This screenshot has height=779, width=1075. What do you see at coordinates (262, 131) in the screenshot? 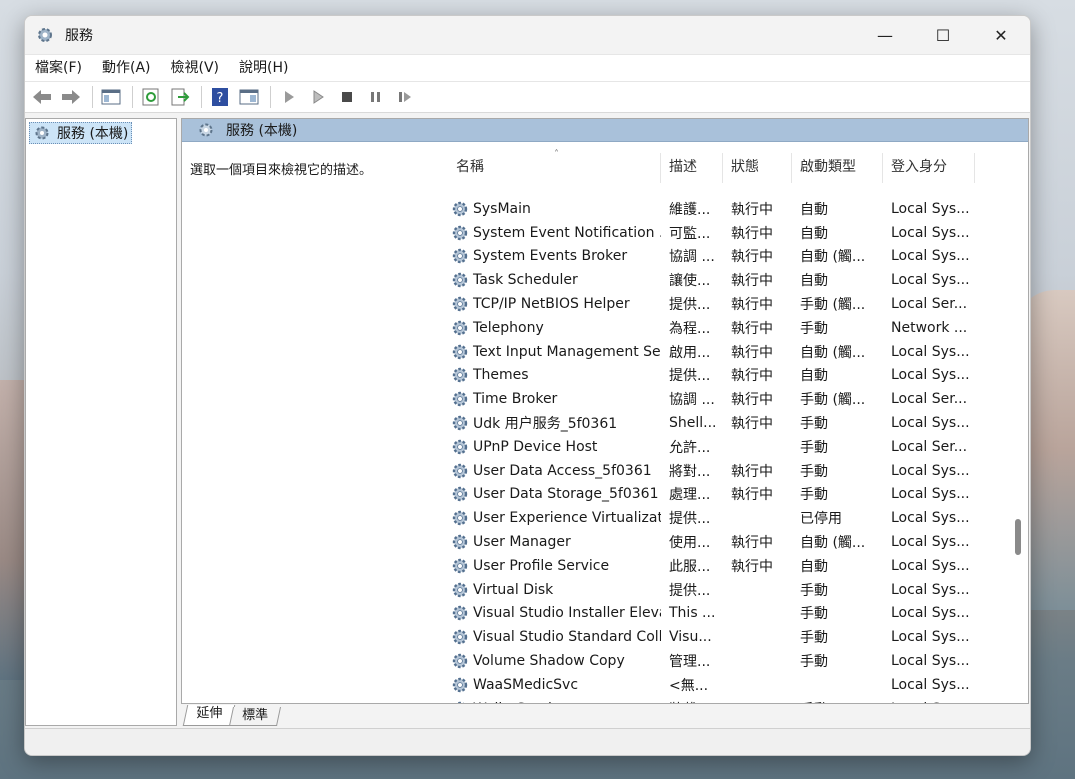
I see `details-header-title: 服務 (本機)` at bounding box center [262, 131].